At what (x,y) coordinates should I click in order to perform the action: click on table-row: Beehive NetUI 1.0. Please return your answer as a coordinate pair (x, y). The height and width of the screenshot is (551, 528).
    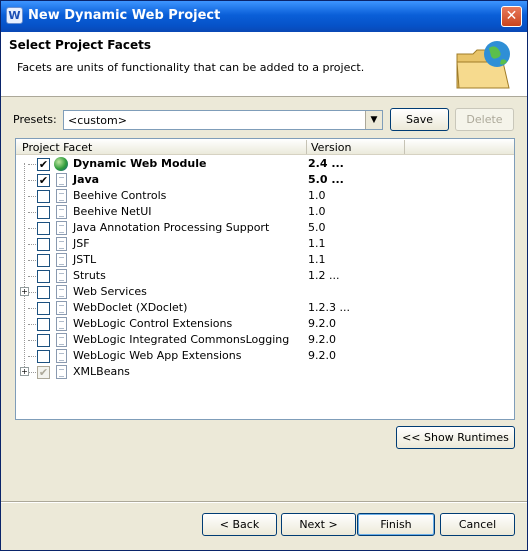
    Looking at the image, I should click on (265, 212).